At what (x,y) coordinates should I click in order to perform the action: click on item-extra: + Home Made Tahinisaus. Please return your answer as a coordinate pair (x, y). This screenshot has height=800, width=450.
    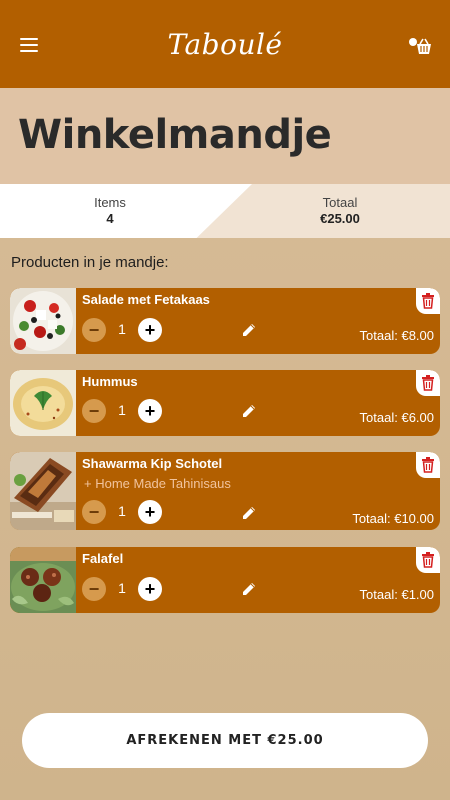
    Looking at the image, I should click on (157, 483).